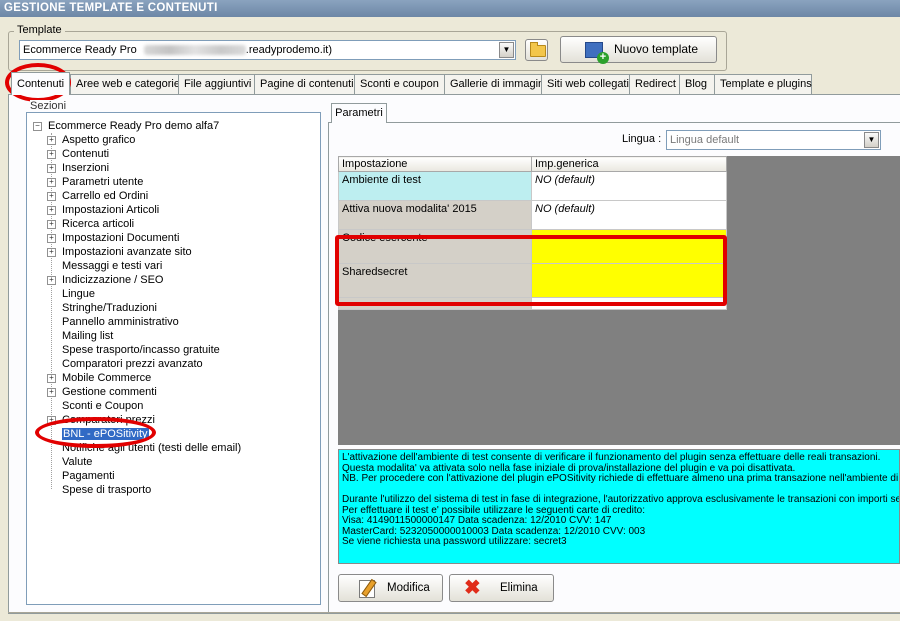  I want to click on tree-item: + Carrello ed Ordini, so click(97, 196).